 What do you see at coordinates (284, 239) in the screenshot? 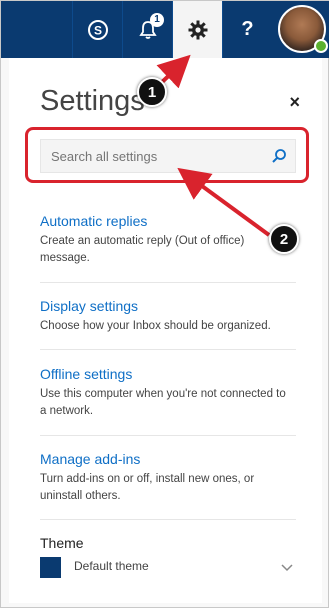
I see `annotation-callout-2: 2` at bounding box center [284, 239].